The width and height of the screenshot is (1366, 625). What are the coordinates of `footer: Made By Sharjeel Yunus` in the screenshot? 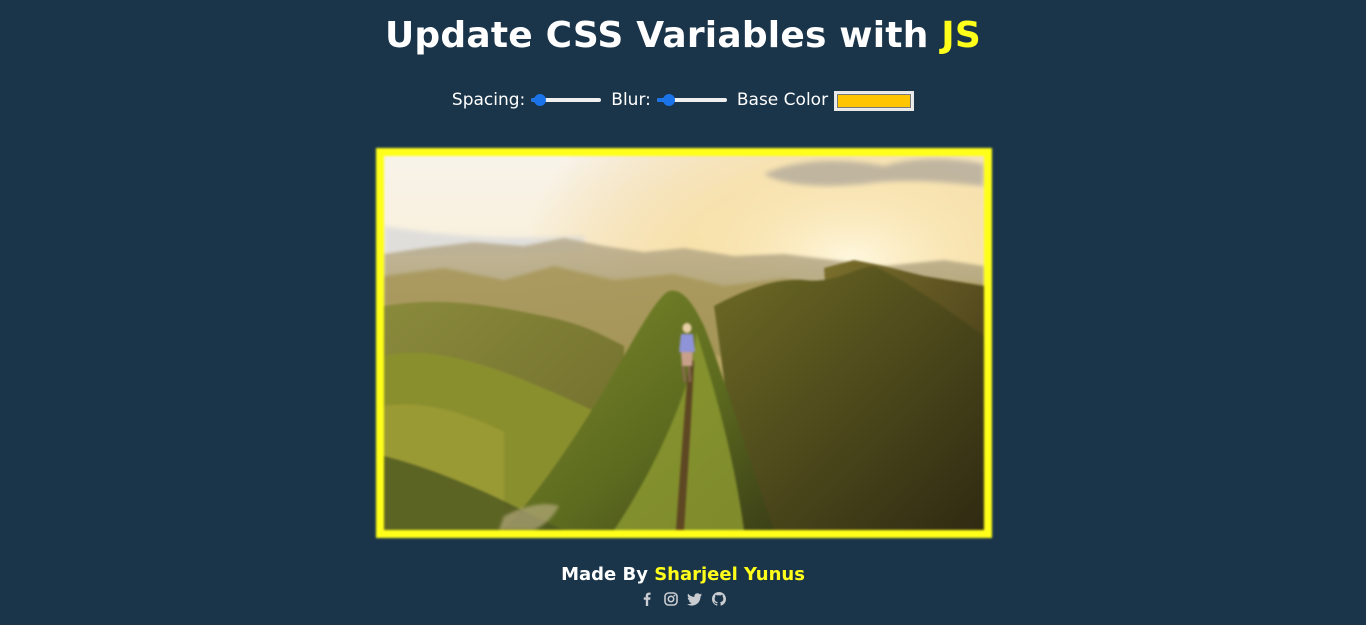 It's located at (683, 575).